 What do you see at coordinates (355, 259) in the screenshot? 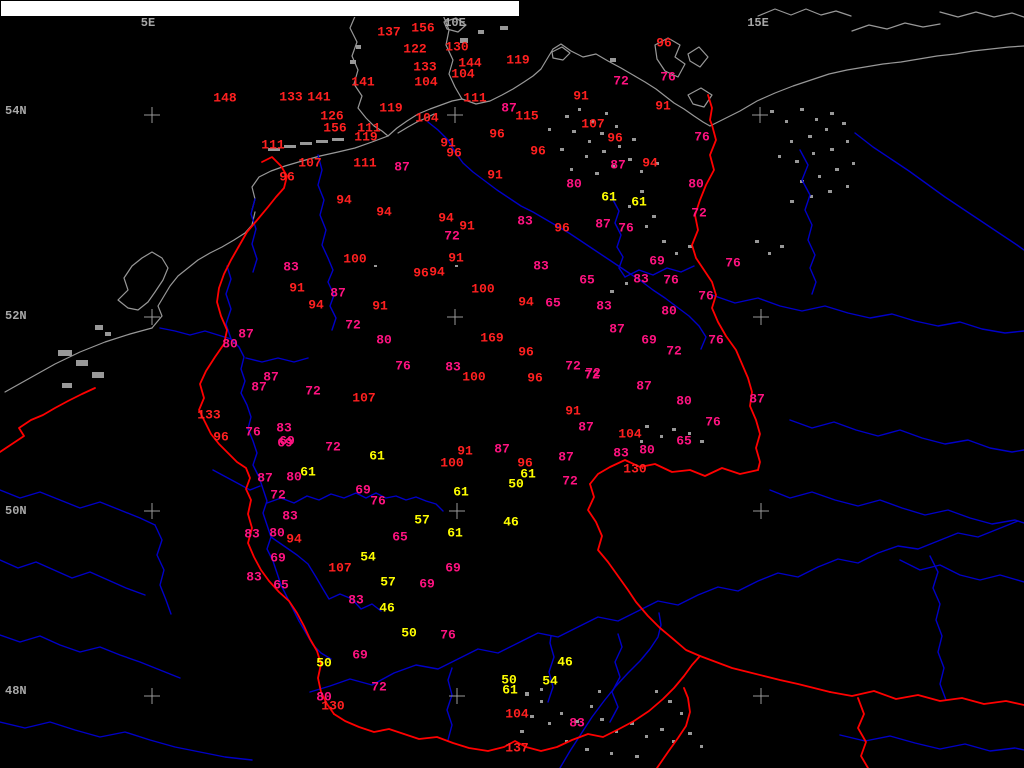
I see `station-gust-value: 100` at bounding box center [355, 259].